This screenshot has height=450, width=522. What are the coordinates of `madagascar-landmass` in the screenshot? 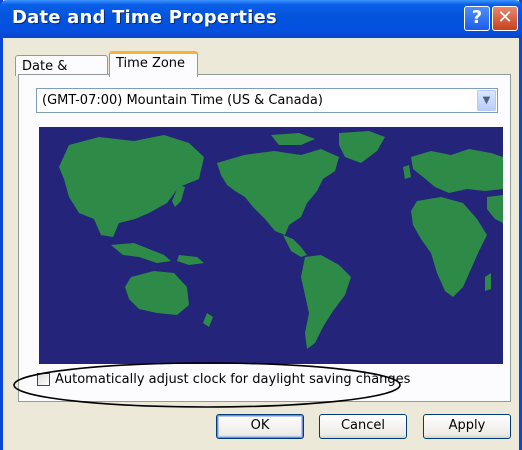 It's located at (488, 282).